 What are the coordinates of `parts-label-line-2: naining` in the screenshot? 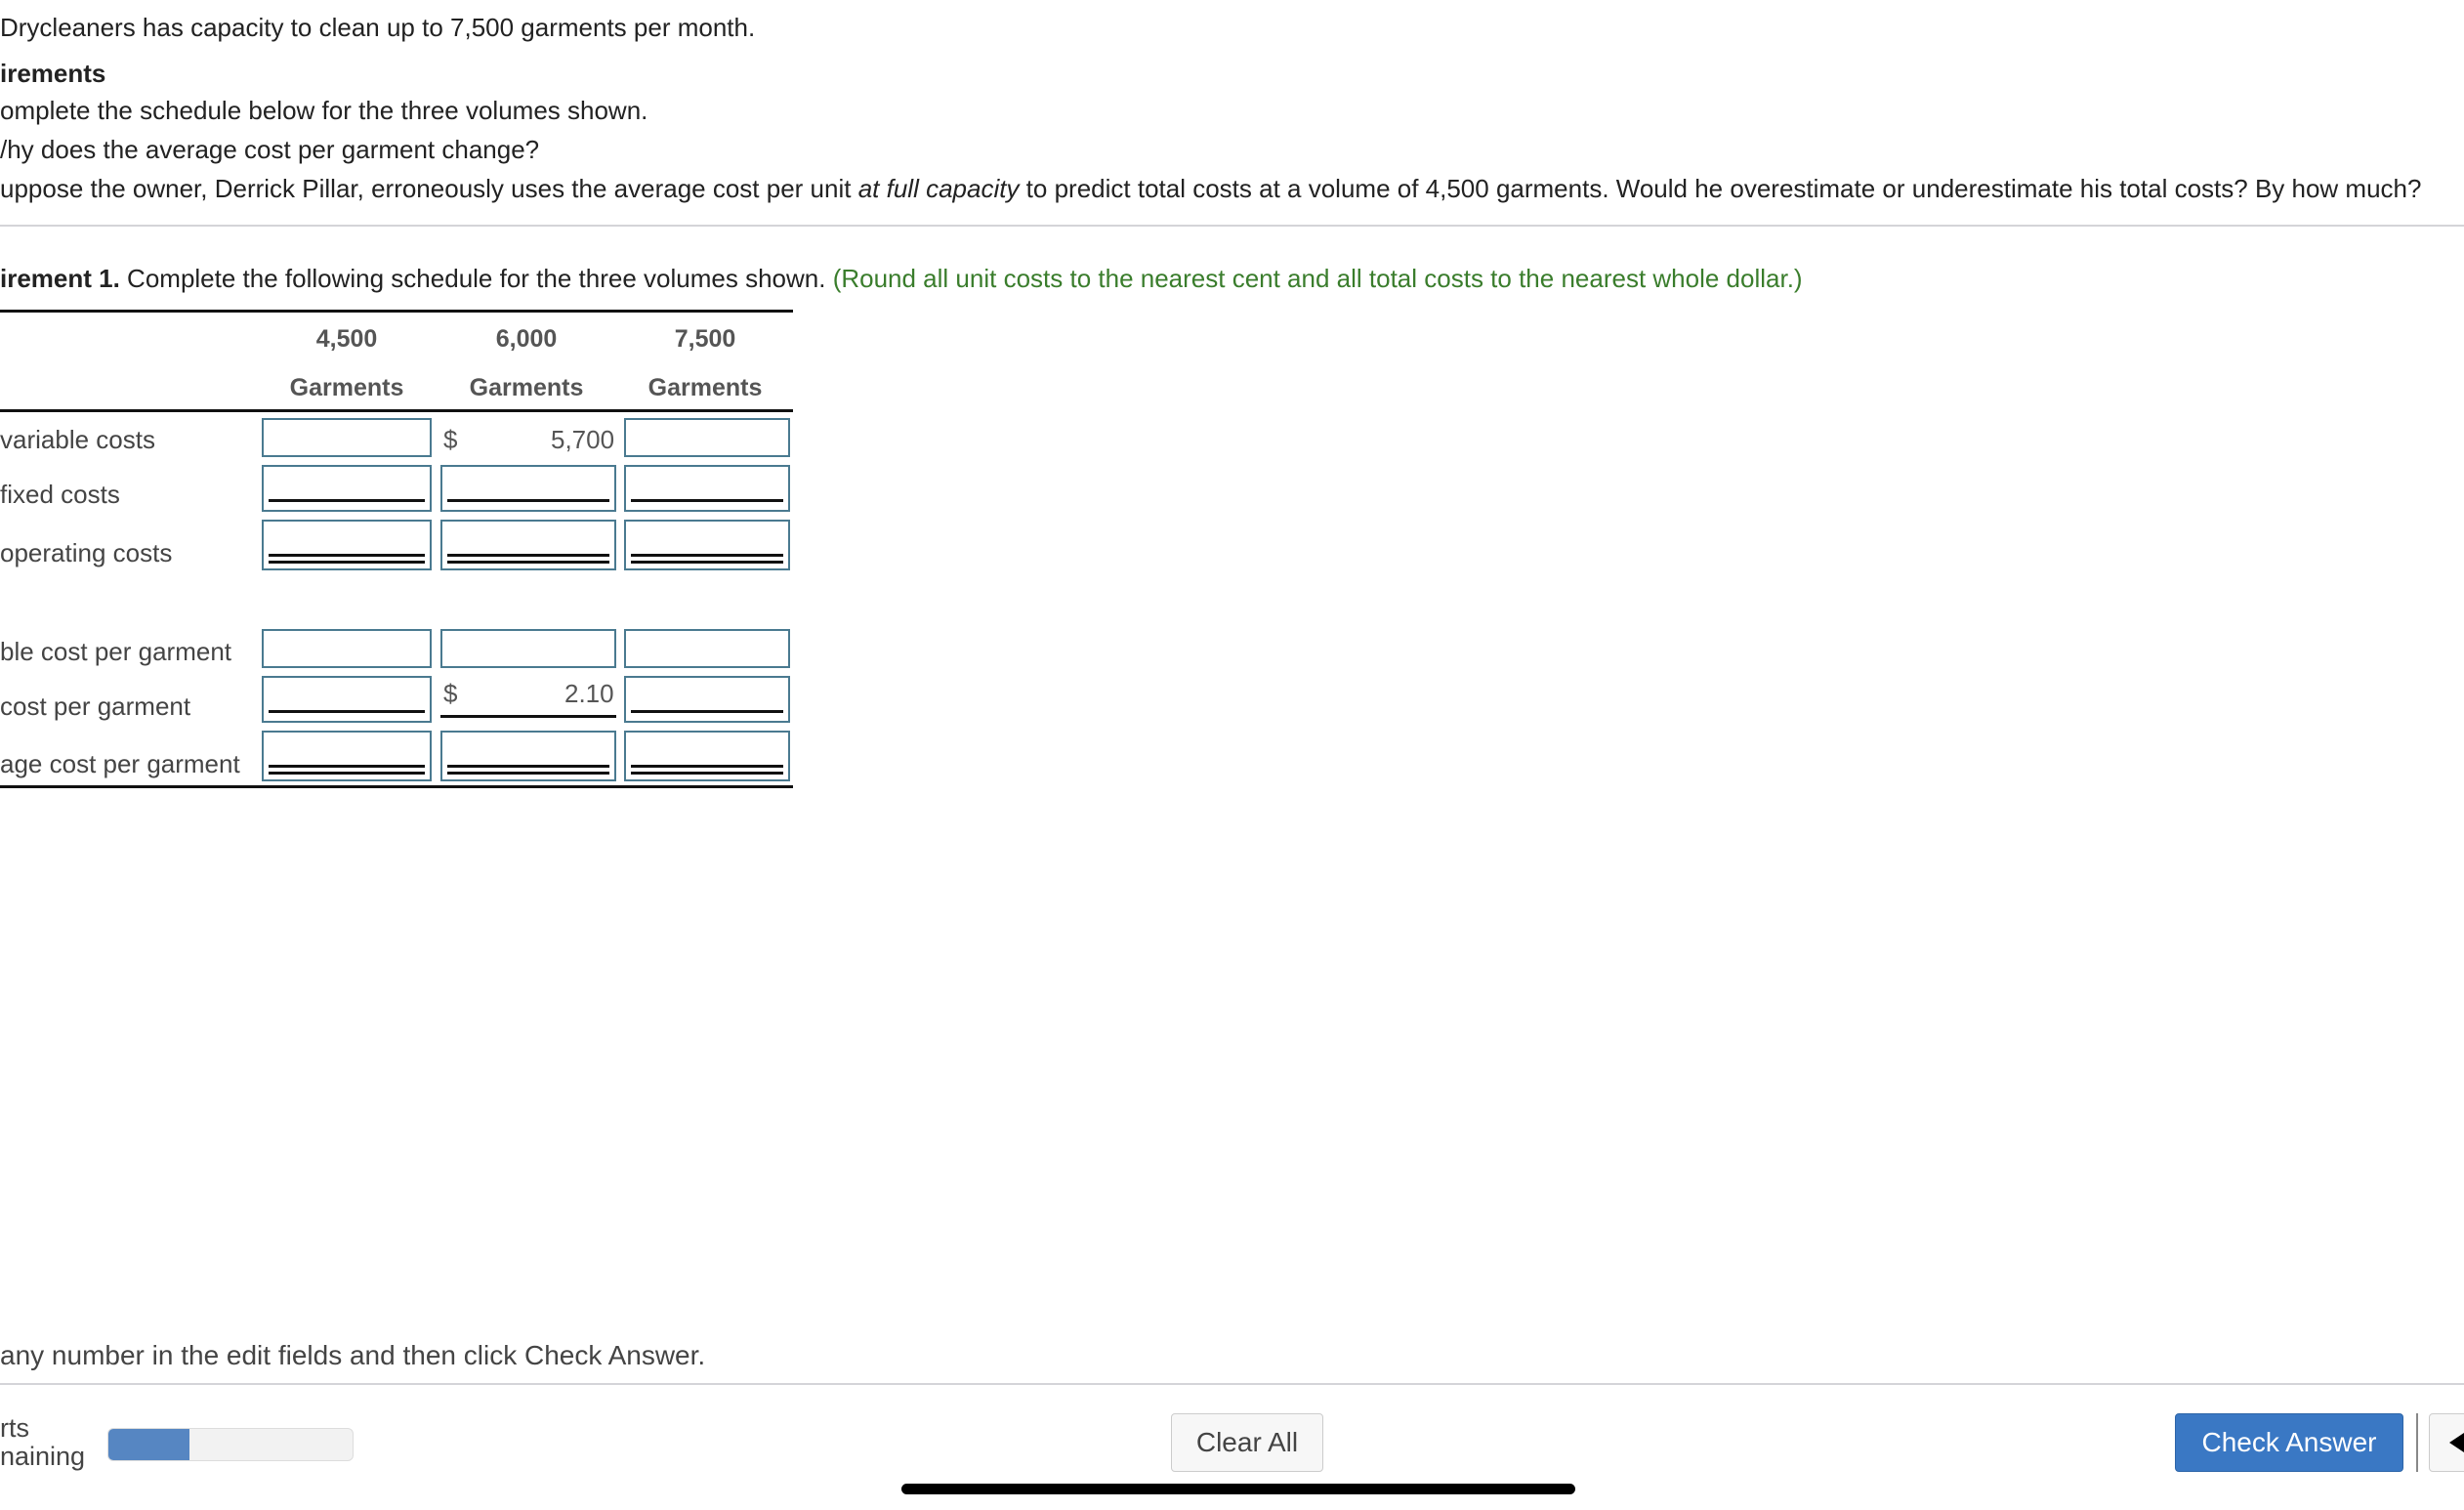 It's located at (43, 1456).